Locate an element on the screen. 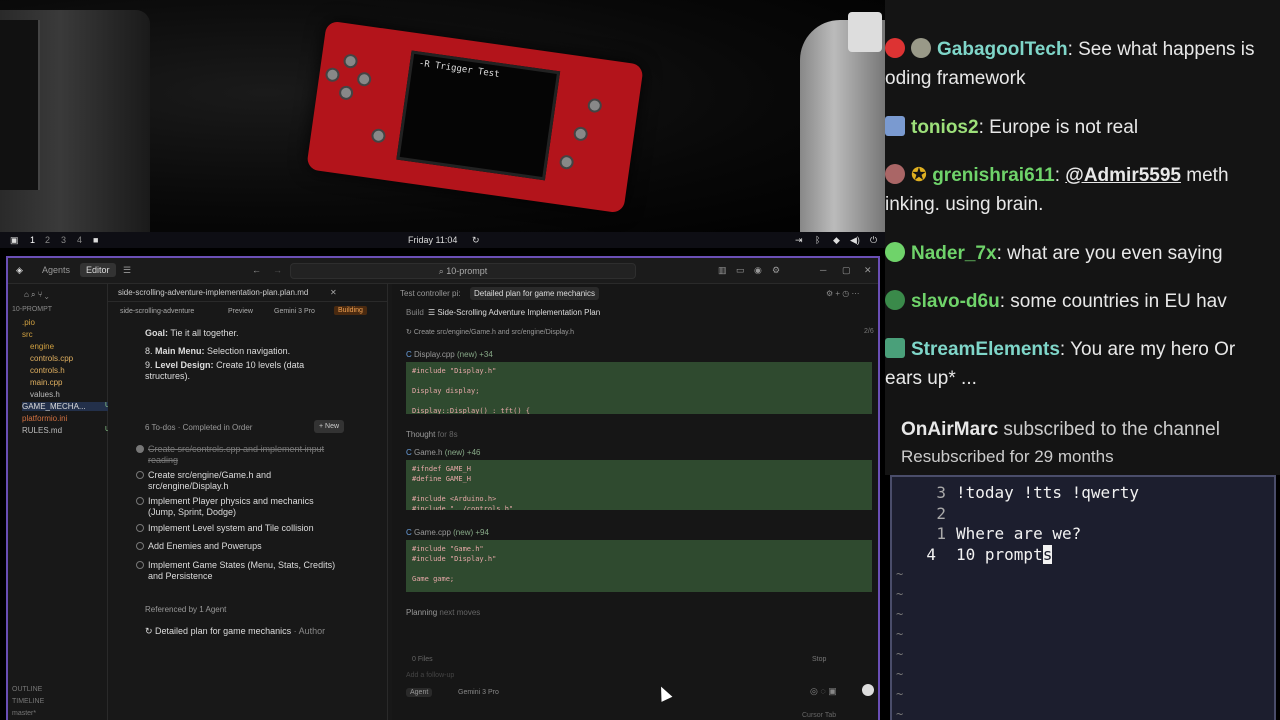  account-icon: ◉ is located at coordinates (758, 270).